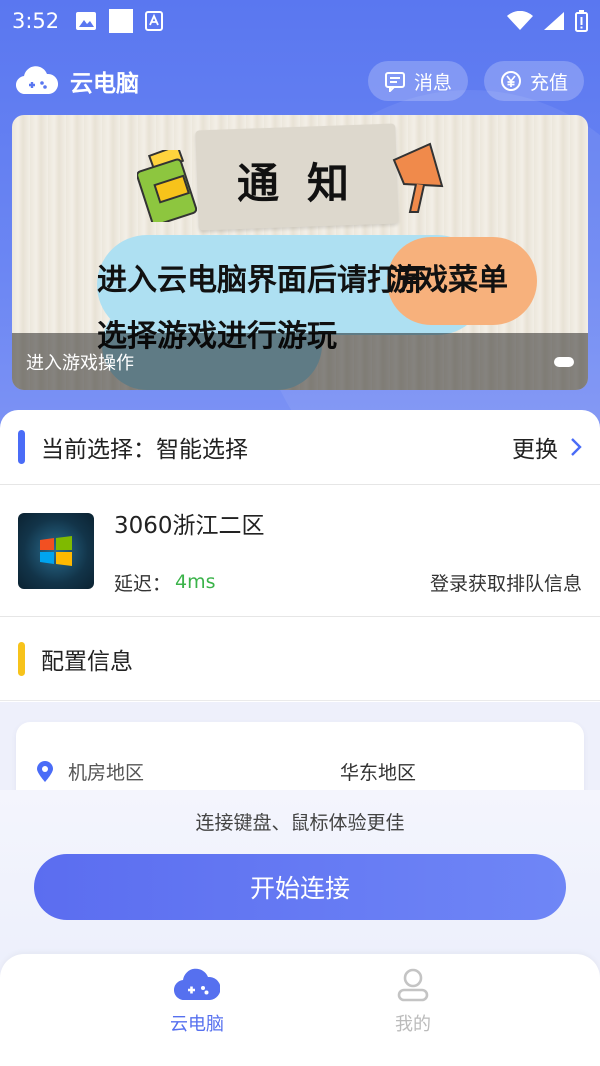  Describe the element at coordinates (432, 82) in the screenshot. I see `messages-label: 消息` at that location.